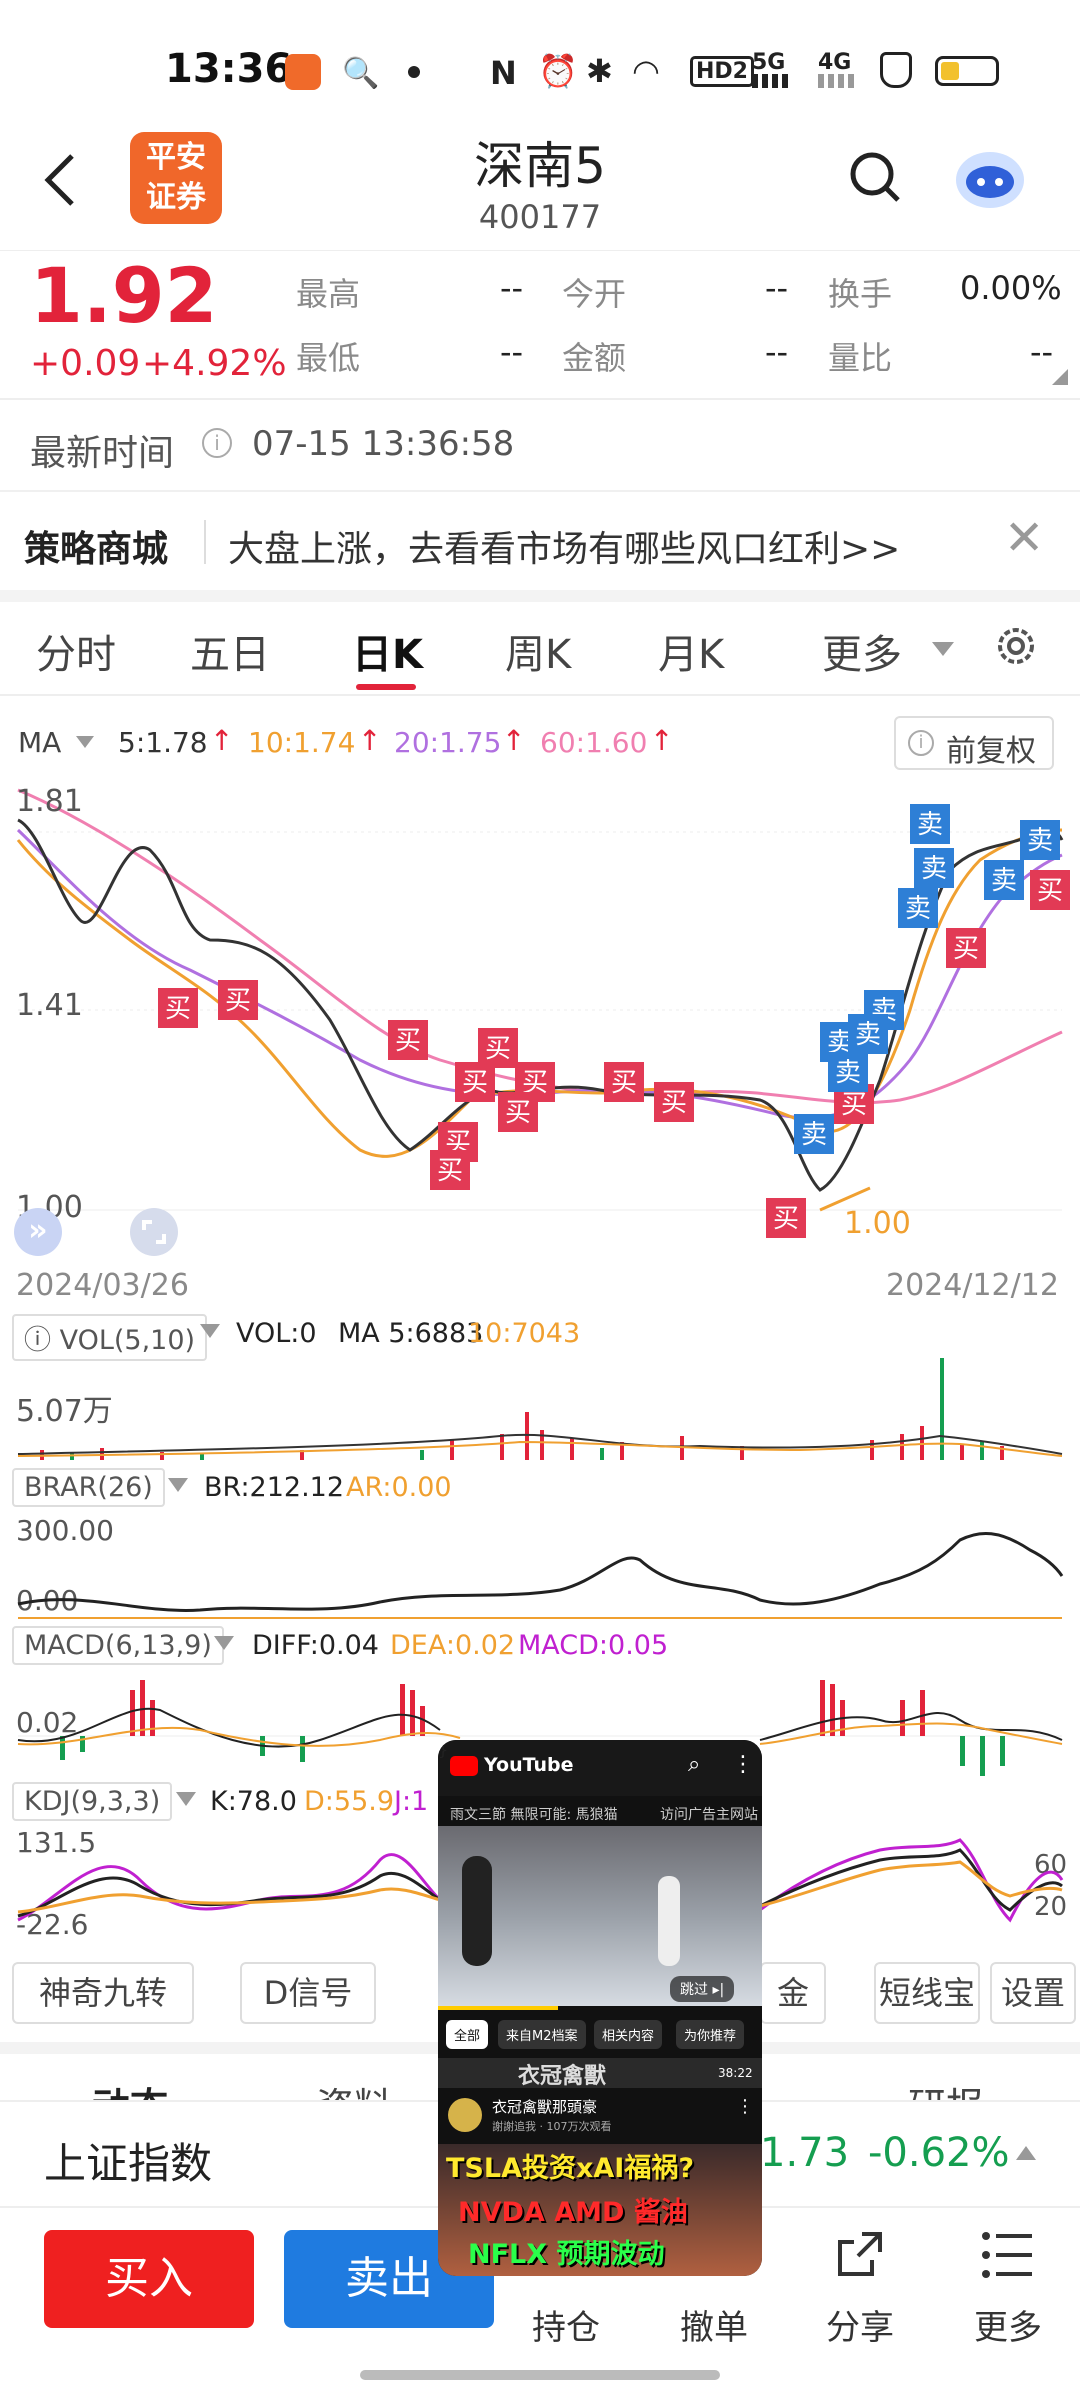  I want to click on ma60-value: 60:1.60, so click(594, 742).